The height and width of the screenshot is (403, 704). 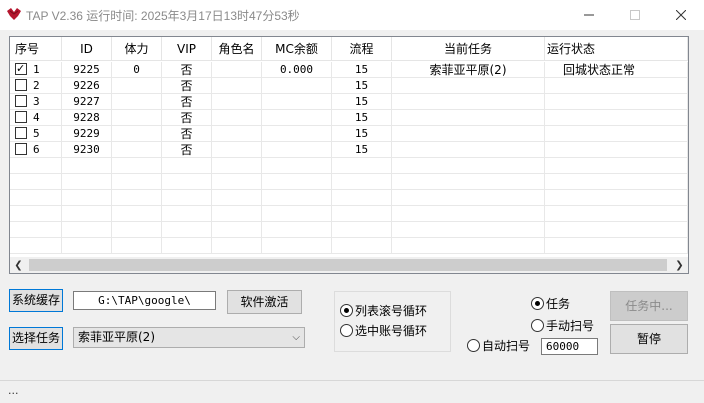 What do you see at coordinates (36, 338) in the screenshot?
I see `select-task-button: 选择任务` at bounding box center [36, 338].